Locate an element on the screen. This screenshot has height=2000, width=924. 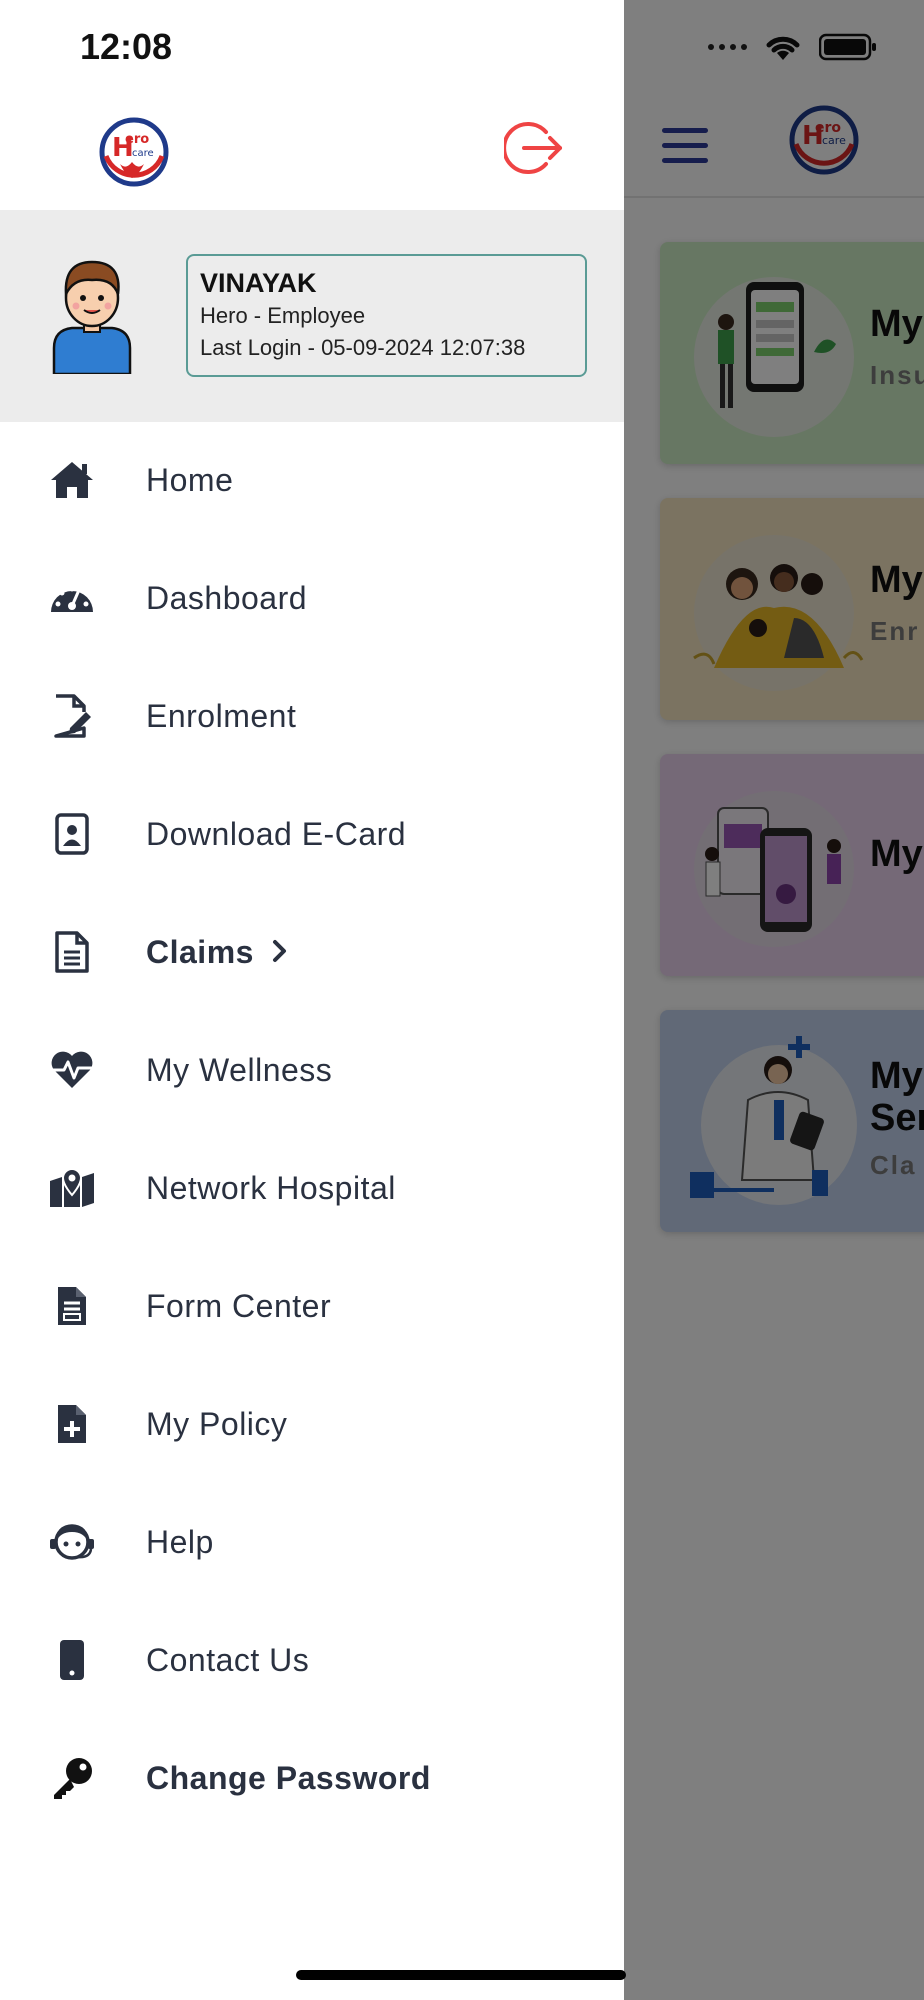
menu-item-wellness: My Wellness is located at coordinates (312, 1070).